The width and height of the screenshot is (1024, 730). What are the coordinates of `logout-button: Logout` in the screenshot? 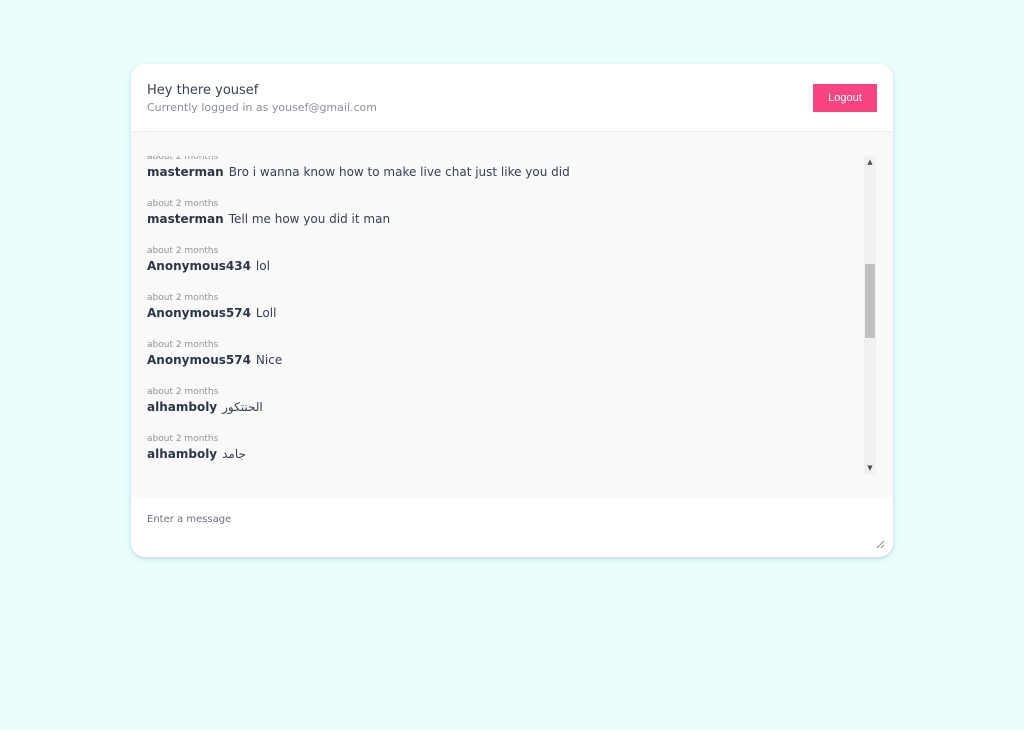 It's located at (845, 98).